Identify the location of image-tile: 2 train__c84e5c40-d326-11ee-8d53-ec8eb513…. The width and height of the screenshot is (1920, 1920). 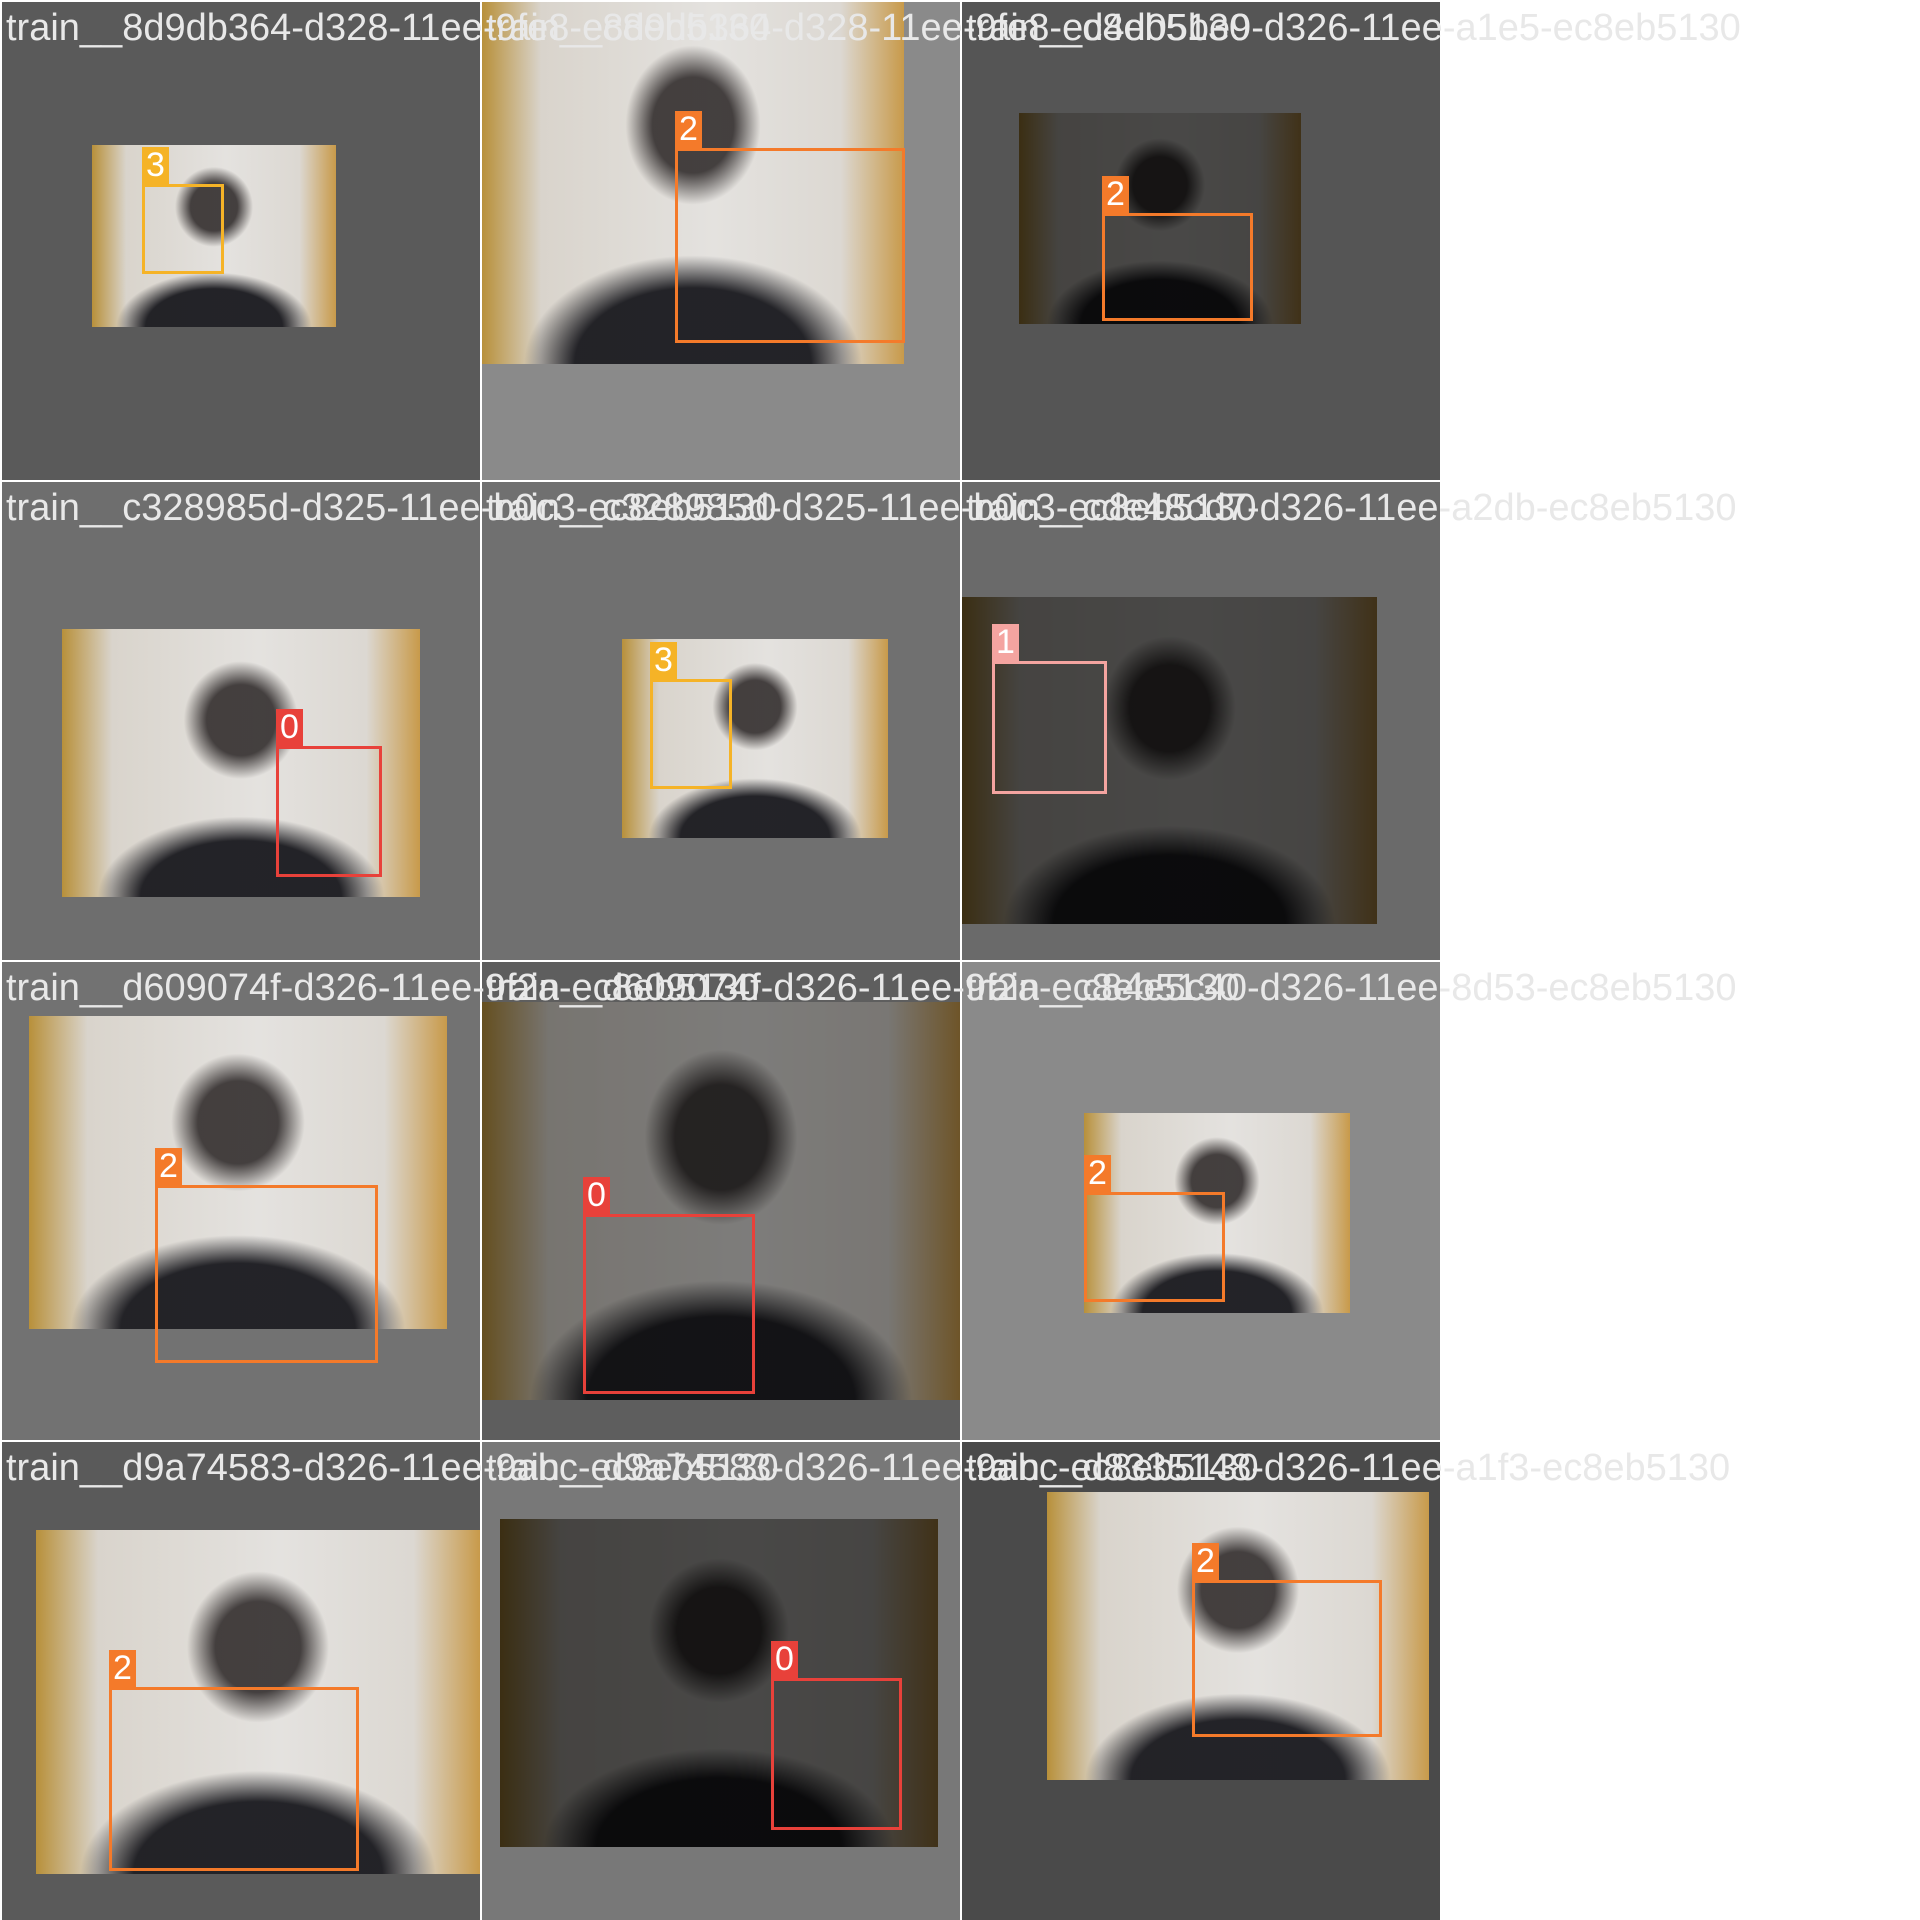
(1349, 1201).